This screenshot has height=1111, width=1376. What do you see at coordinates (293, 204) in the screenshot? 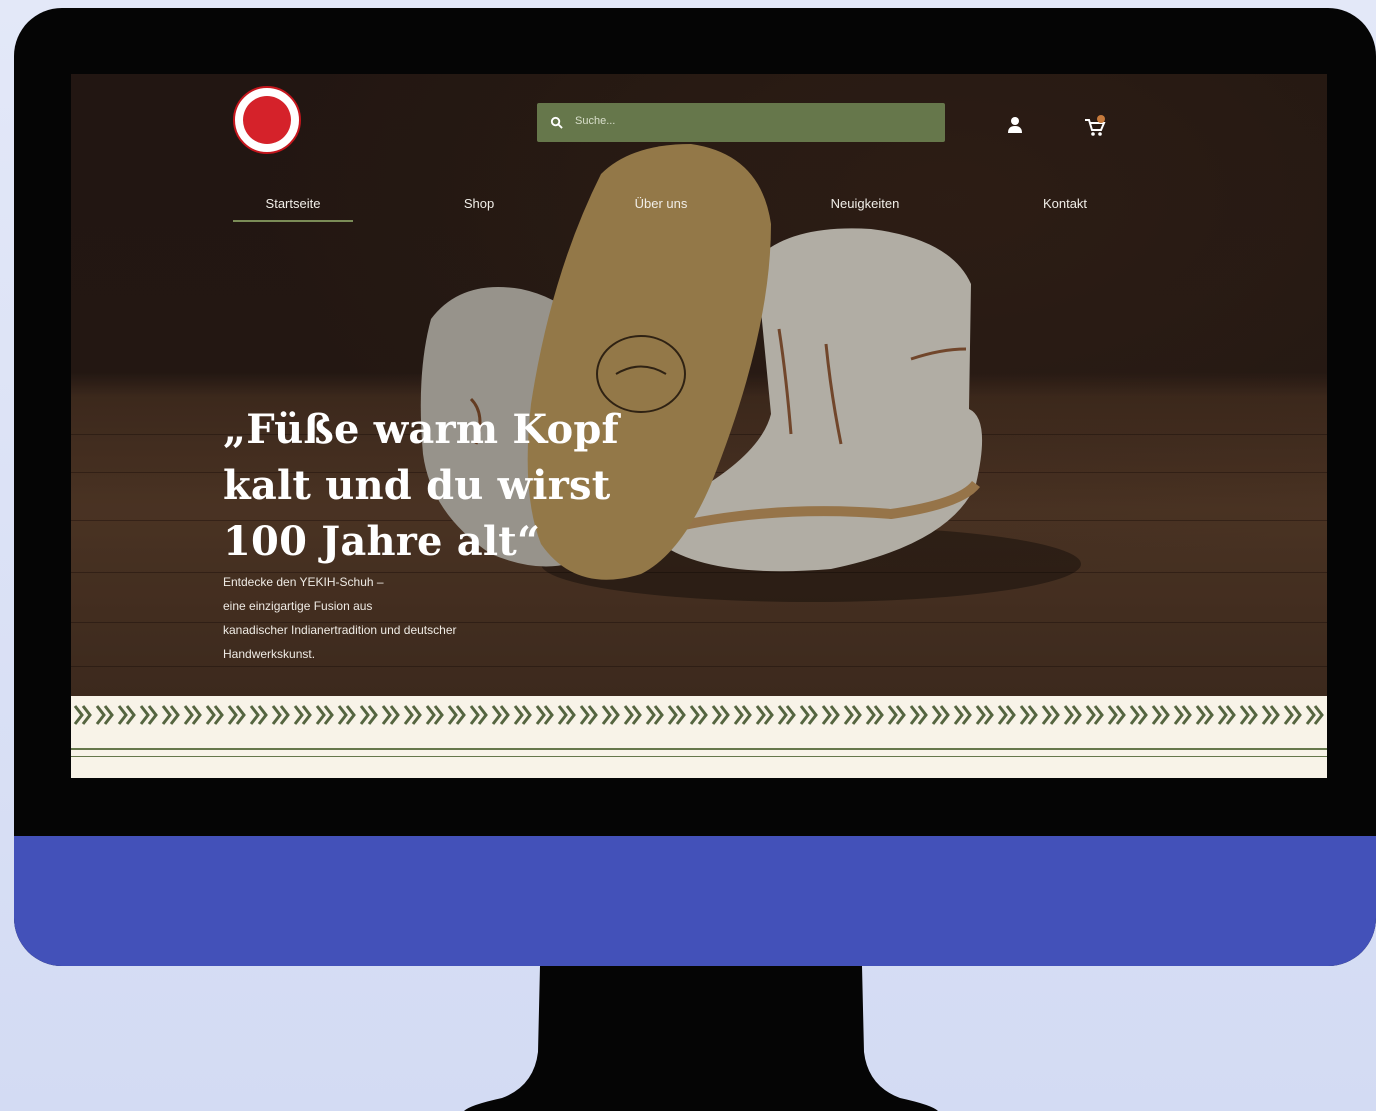
I see `nav-item-startseite: Startseite` at bounding box center [293, 204].